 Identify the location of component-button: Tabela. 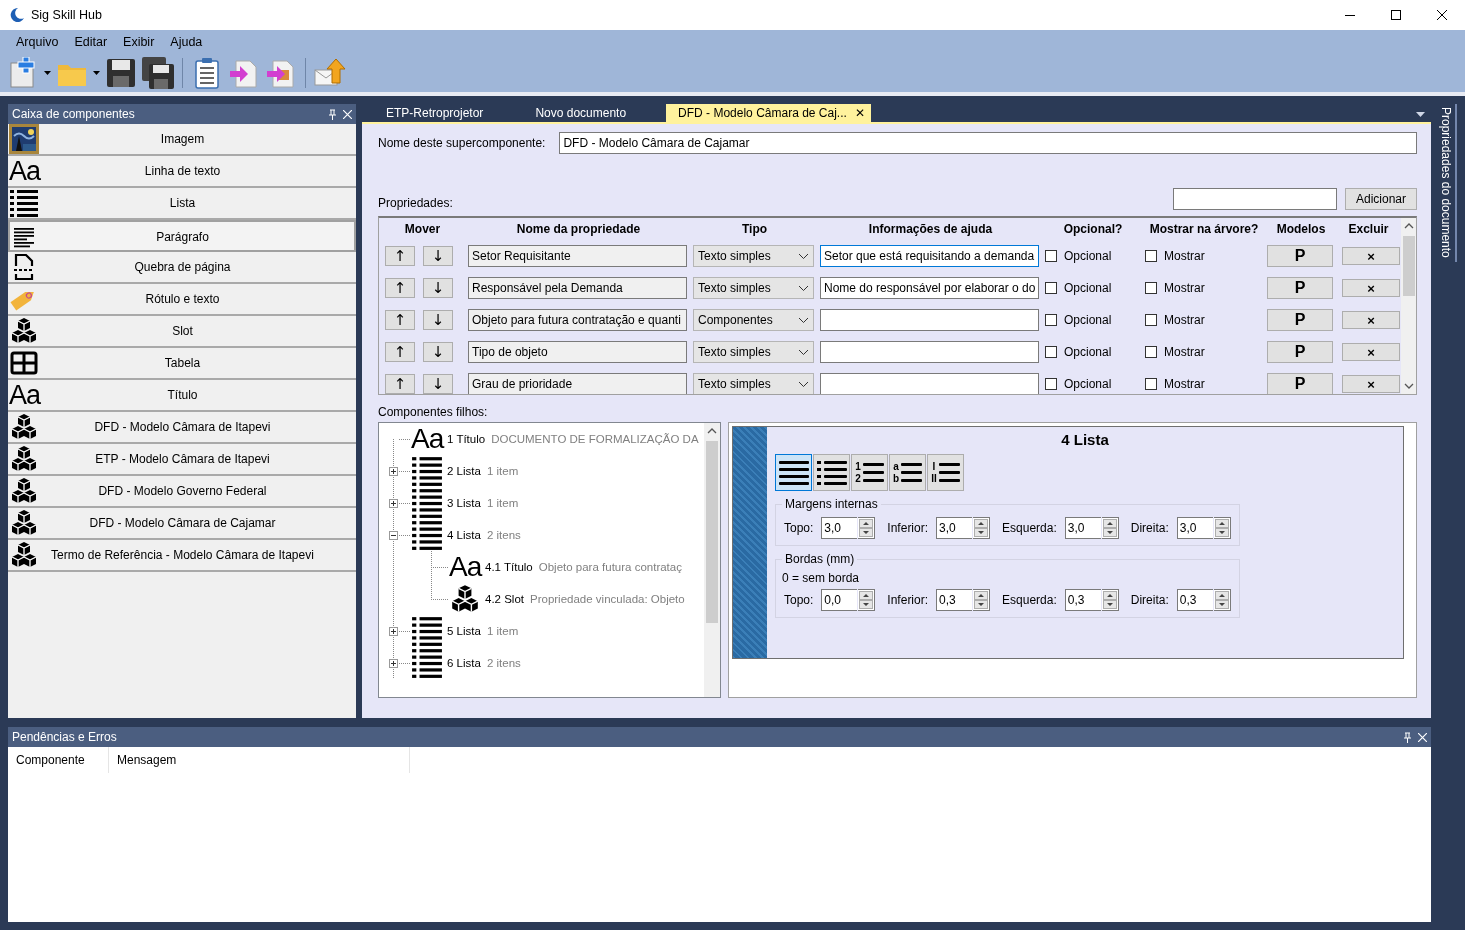
(182, 364).